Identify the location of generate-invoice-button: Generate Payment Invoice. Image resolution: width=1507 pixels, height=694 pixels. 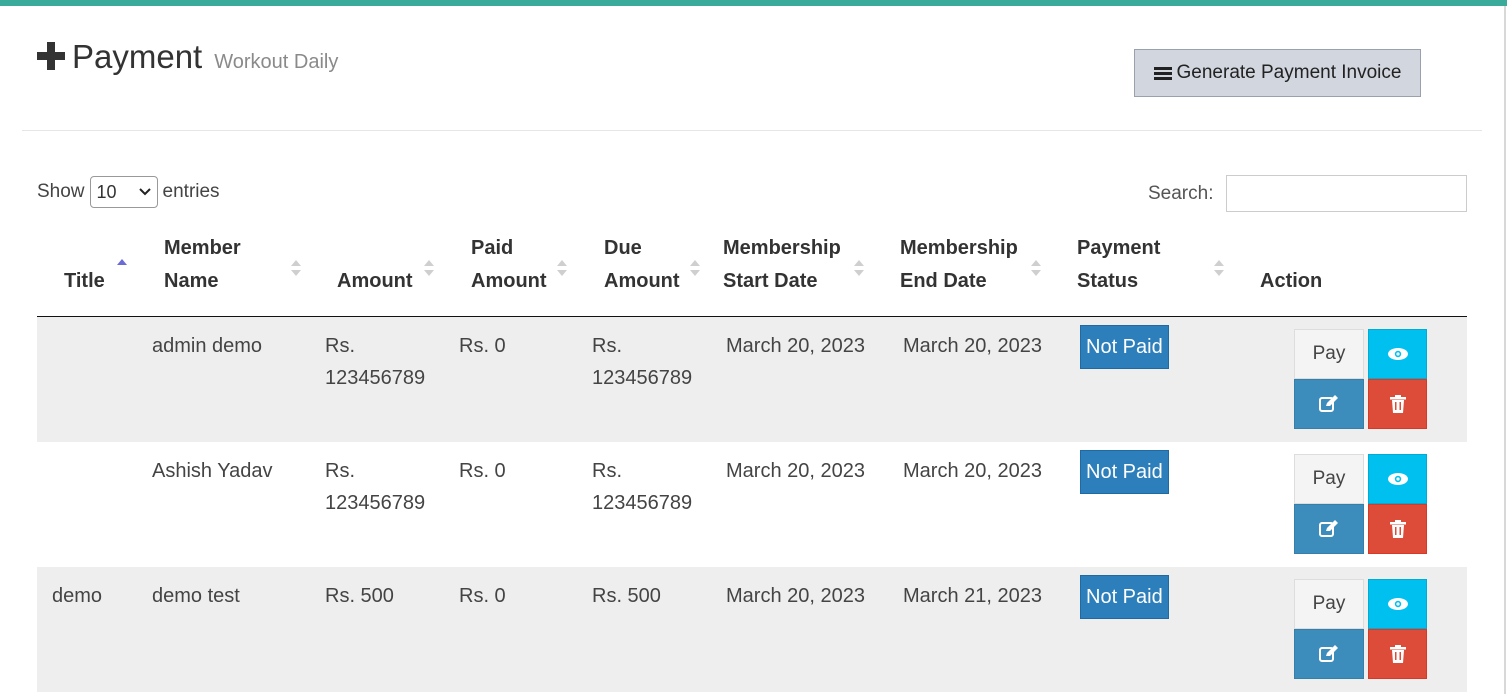
(1277, 73).